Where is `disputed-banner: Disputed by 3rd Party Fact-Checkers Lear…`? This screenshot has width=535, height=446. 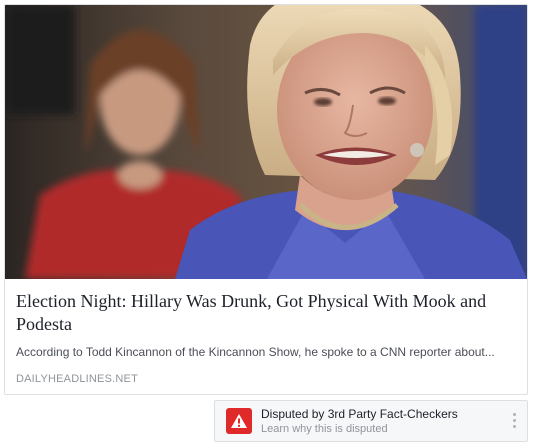 disputed-banner: Disputed by 3rd Party Fact-Checkers Lear… is located at coordinates (371, 421).